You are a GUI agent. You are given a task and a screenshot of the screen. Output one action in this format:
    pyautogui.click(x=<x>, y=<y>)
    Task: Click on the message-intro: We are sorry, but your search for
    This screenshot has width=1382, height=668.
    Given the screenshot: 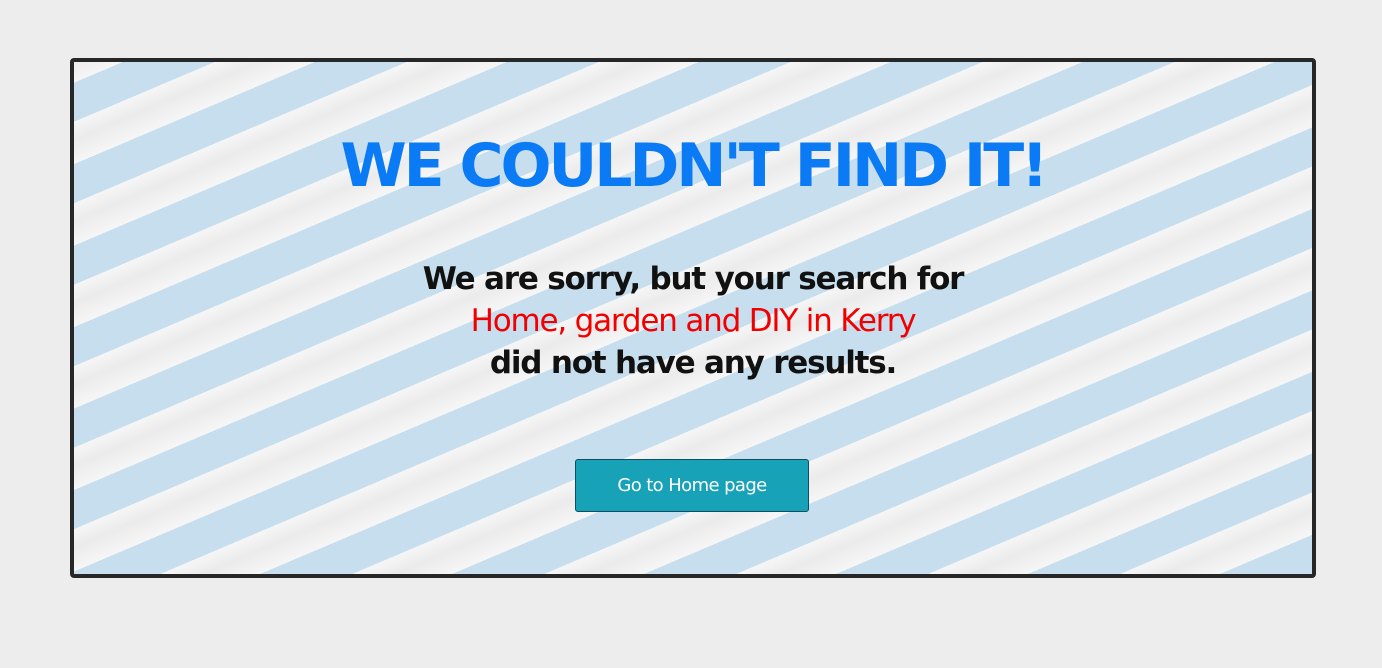 What is the action you would take?
    pyautogui.click(x=693, y=279)
    